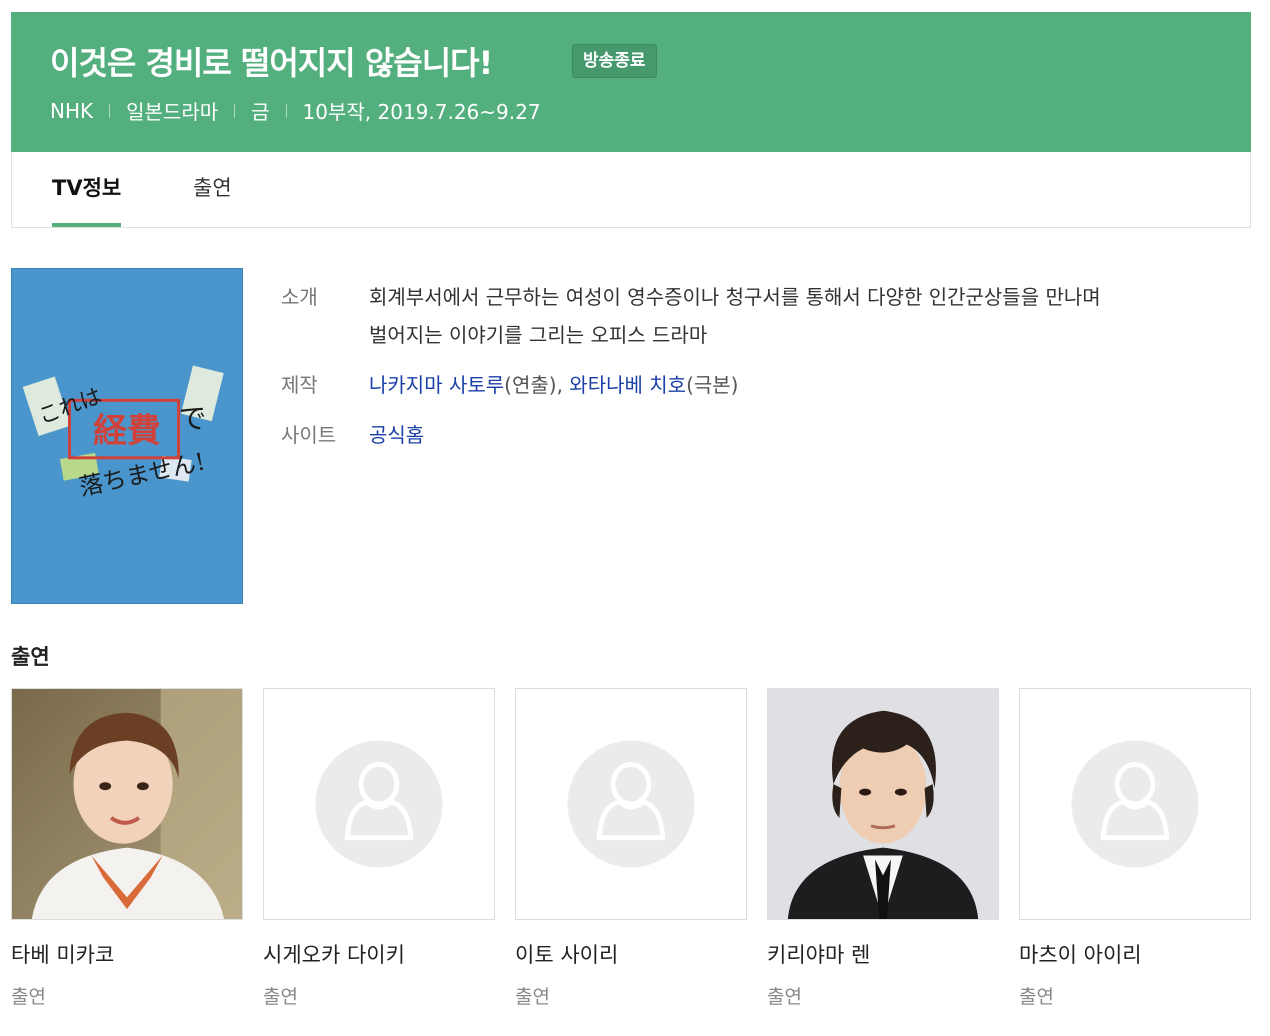 The width and height of the screenshot is (1270, 1036). What do you see at coordinates (299, 385) in the screenshot?
I see `production-label: 제작` at bounding box center [299, 385].